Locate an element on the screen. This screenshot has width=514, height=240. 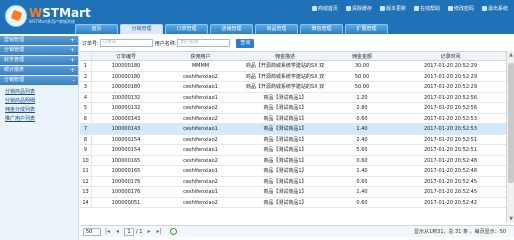
column-header: 获佣用户 is located at coordinates (200, 56).